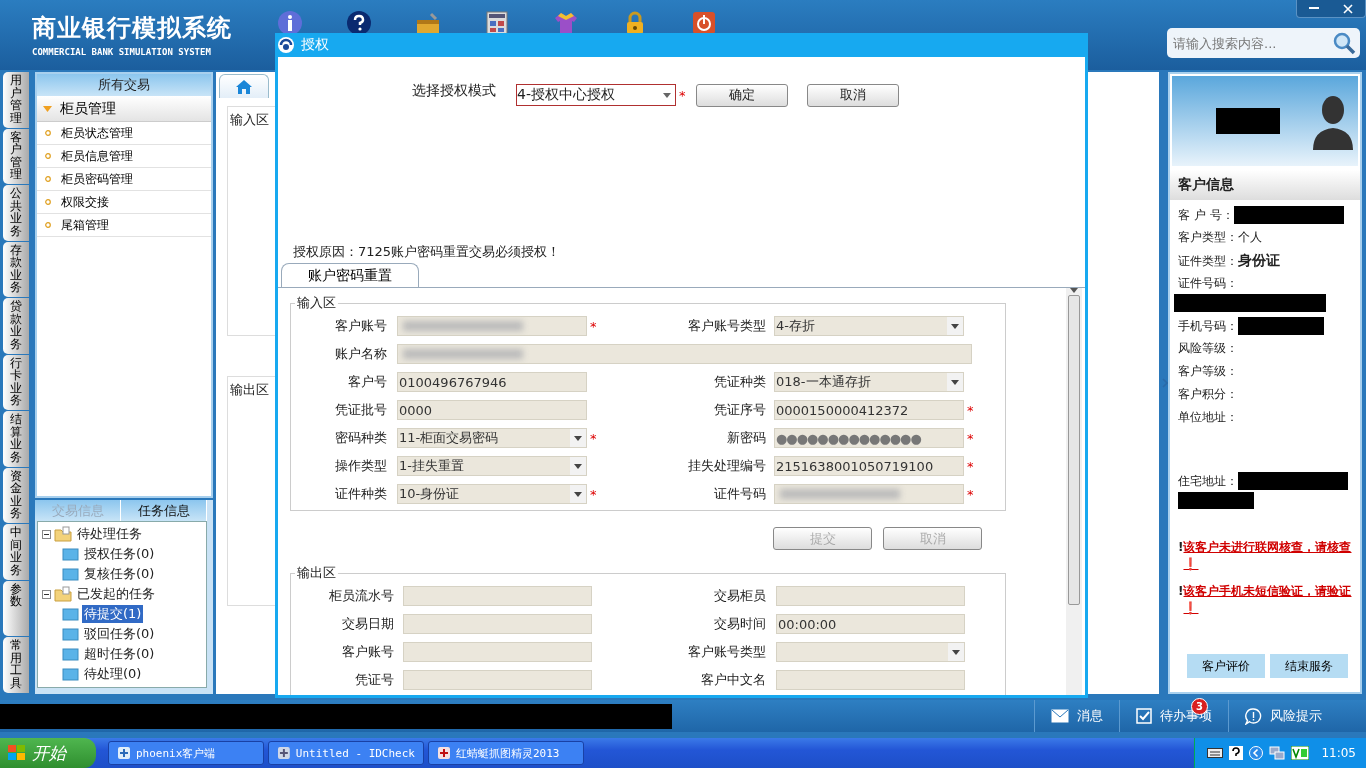 The width and height of the screenshot is (1366, 768). I want to click on power-icon, so click(704, 23).